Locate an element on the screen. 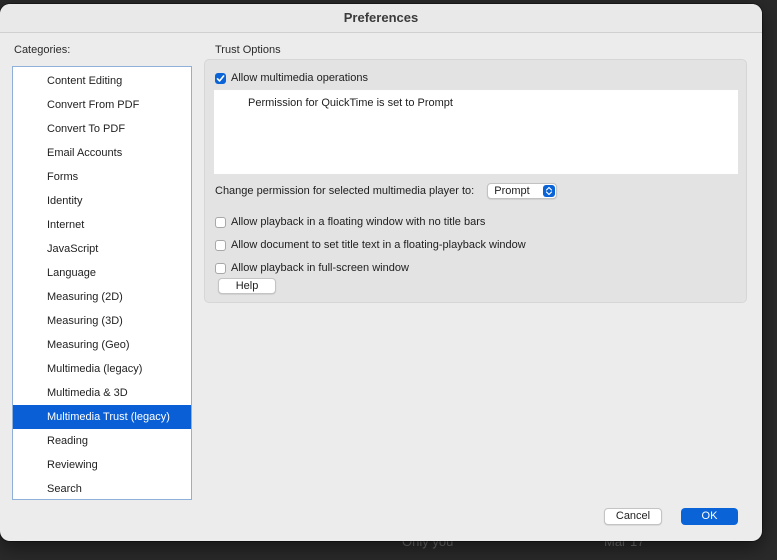 Image resolution: width=777 pixels, height=560 pixels. permission-select: Prompt is located at coordinates (522, 191).